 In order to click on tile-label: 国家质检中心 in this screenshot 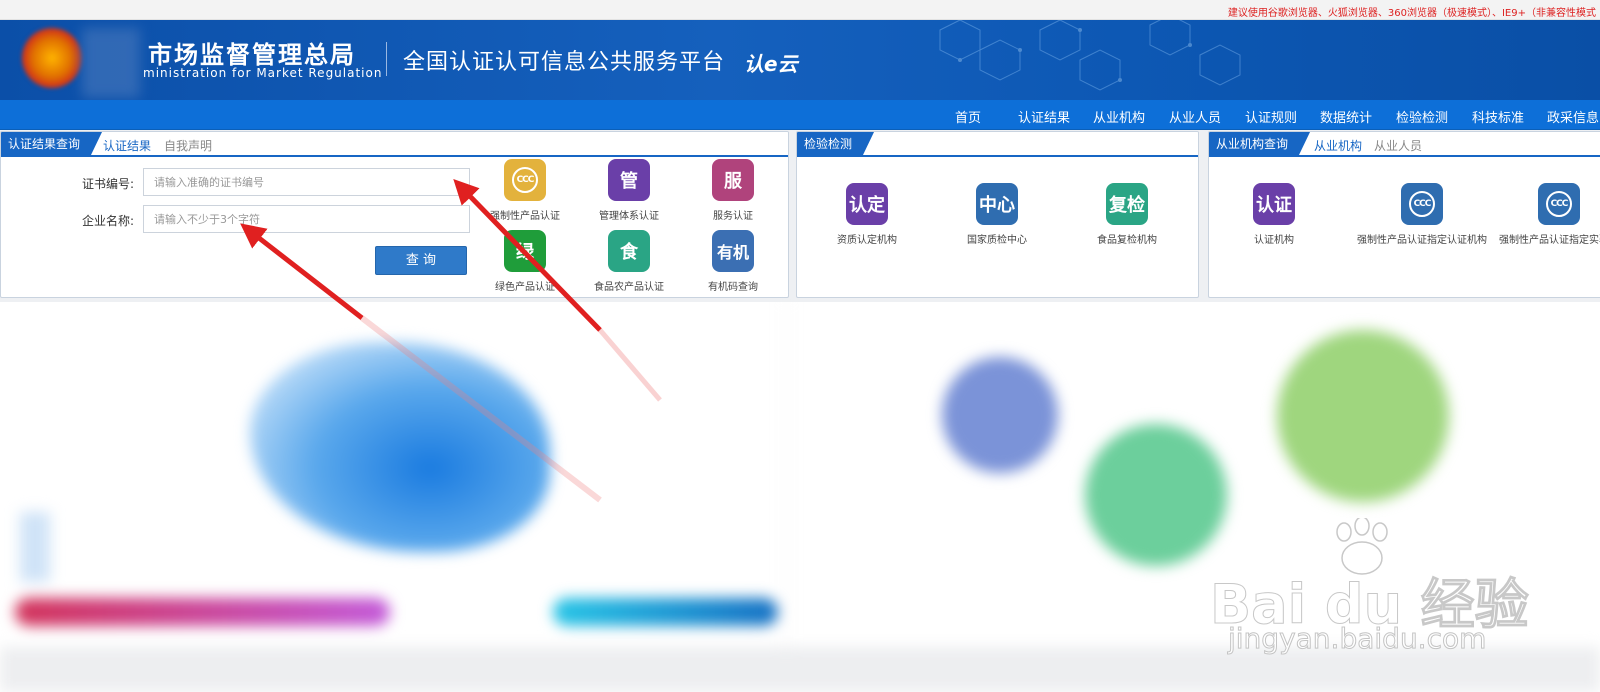, I will do `click(997, 240)`.